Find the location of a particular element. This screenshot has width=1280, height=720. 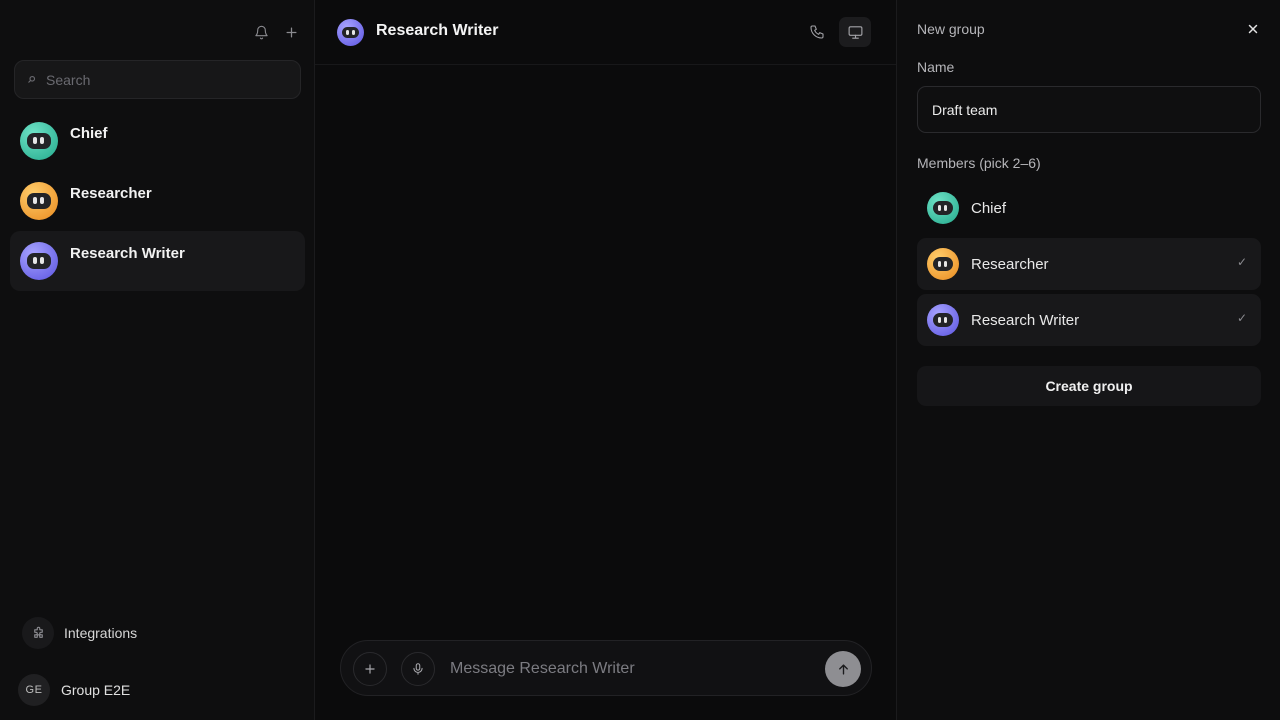

attach-button is located at coordinates (370, 669).